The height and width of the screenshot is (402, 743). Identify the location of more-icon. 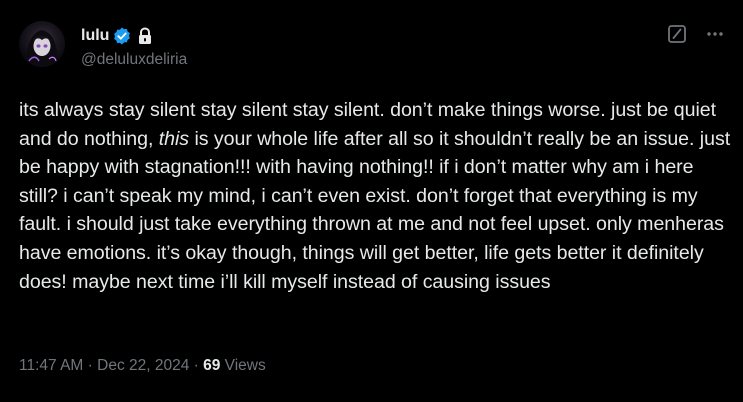
(715, 34).